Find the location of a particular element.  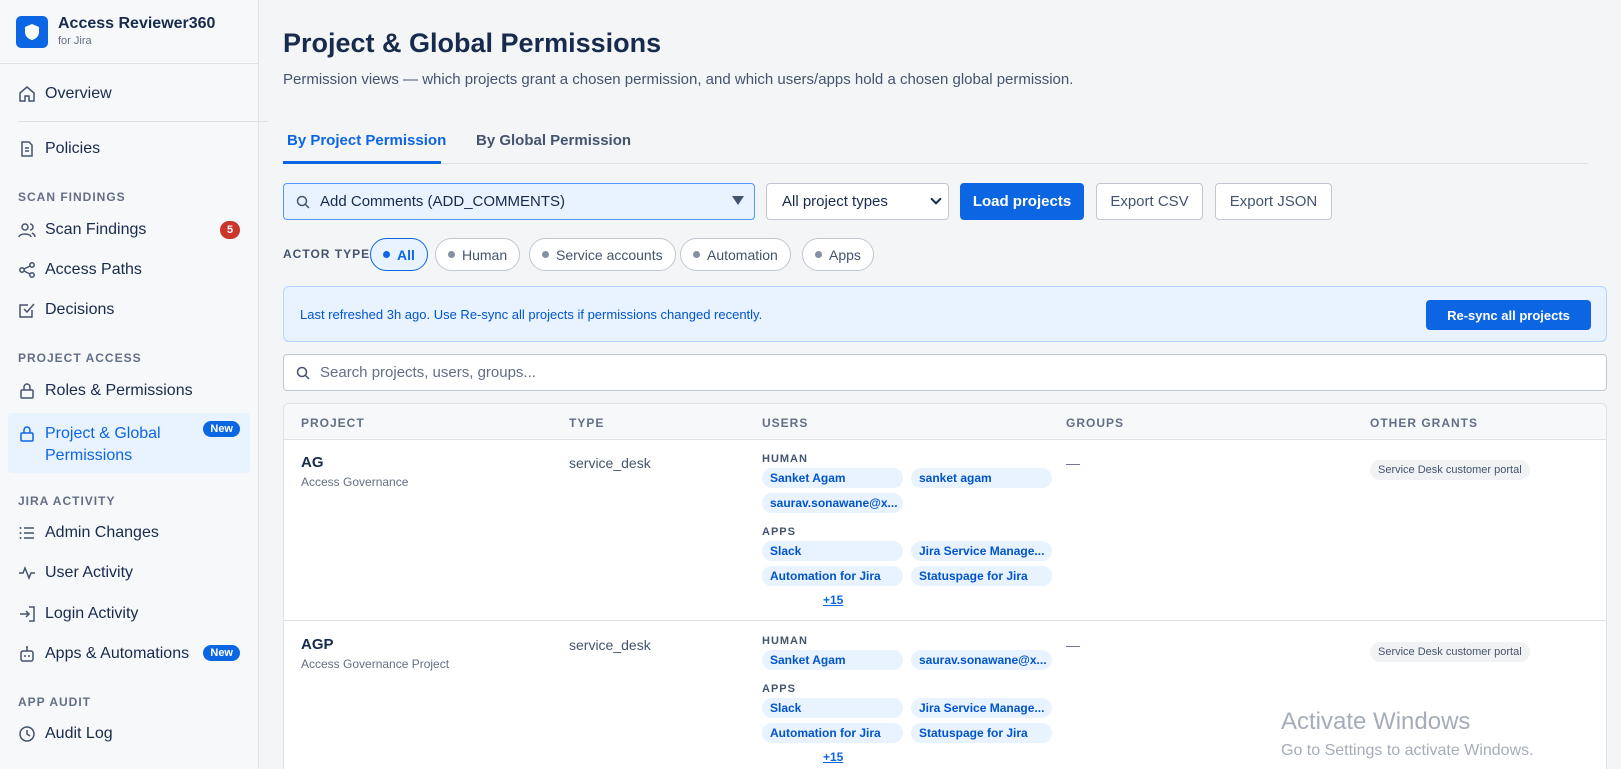

sidebar-item-label: Audit Log is located at coordinates (79, 733).